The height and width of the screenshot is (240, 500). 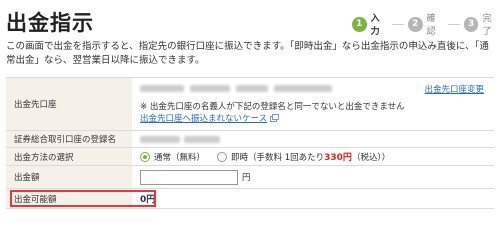 I want to click on page-title: 出金指示, so click(x=50, y=23).